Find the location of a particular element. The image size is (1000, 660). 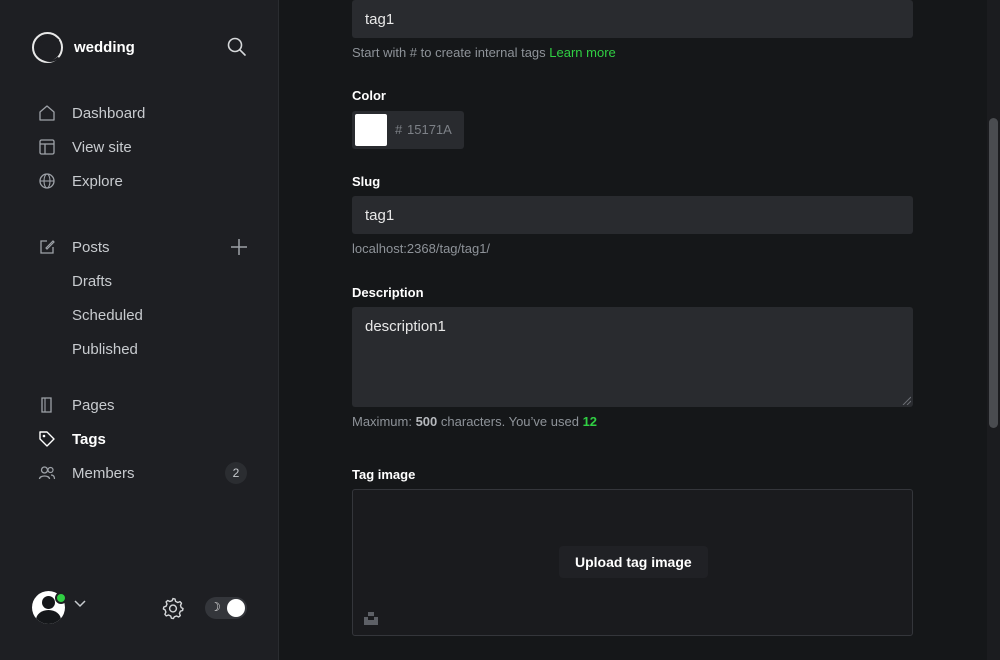

nav-item-dashboard: Dashboard is located at coordinates (143, 113).